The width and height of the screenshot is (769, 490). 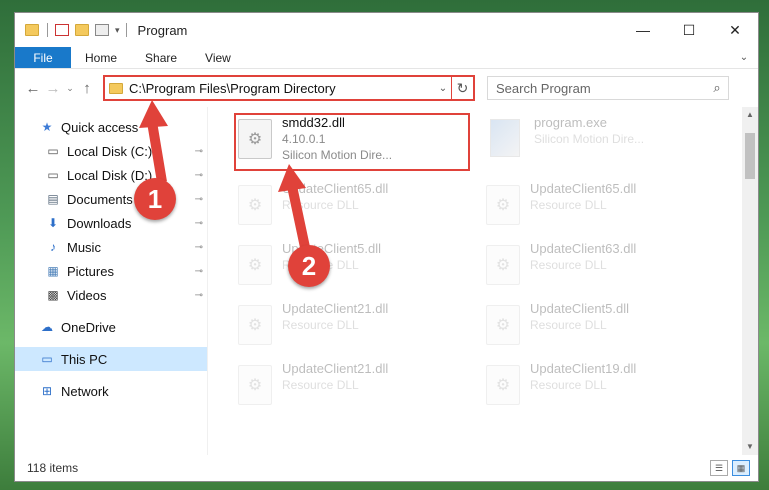 What do you see at coordinates (53, 271) in the screenshot?
I see `pictures-icon: ▦` at bounding box center [53, 271].